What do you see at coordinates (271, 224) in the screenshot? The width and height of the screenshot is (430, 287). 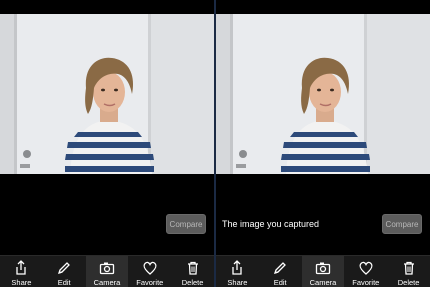 I see `captured-image-caption: The image you captured` at bounding box center [271, 224].